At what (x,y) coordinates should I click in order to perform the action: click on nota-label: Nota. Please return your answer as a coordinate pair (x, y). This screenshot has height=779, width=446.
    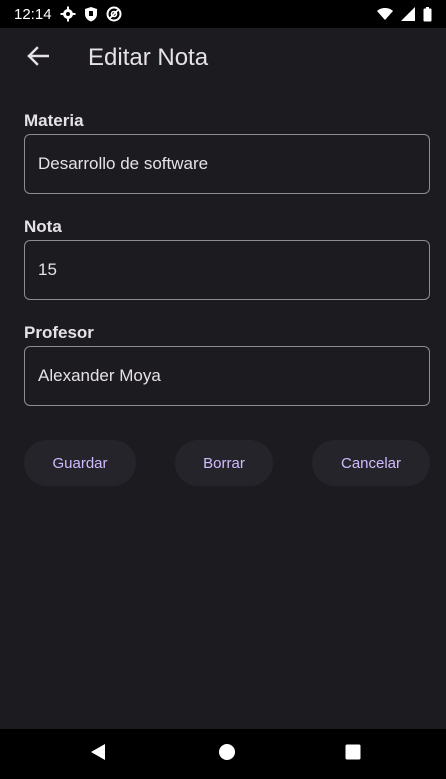
    Looking at the image, I should click on (43, 226).